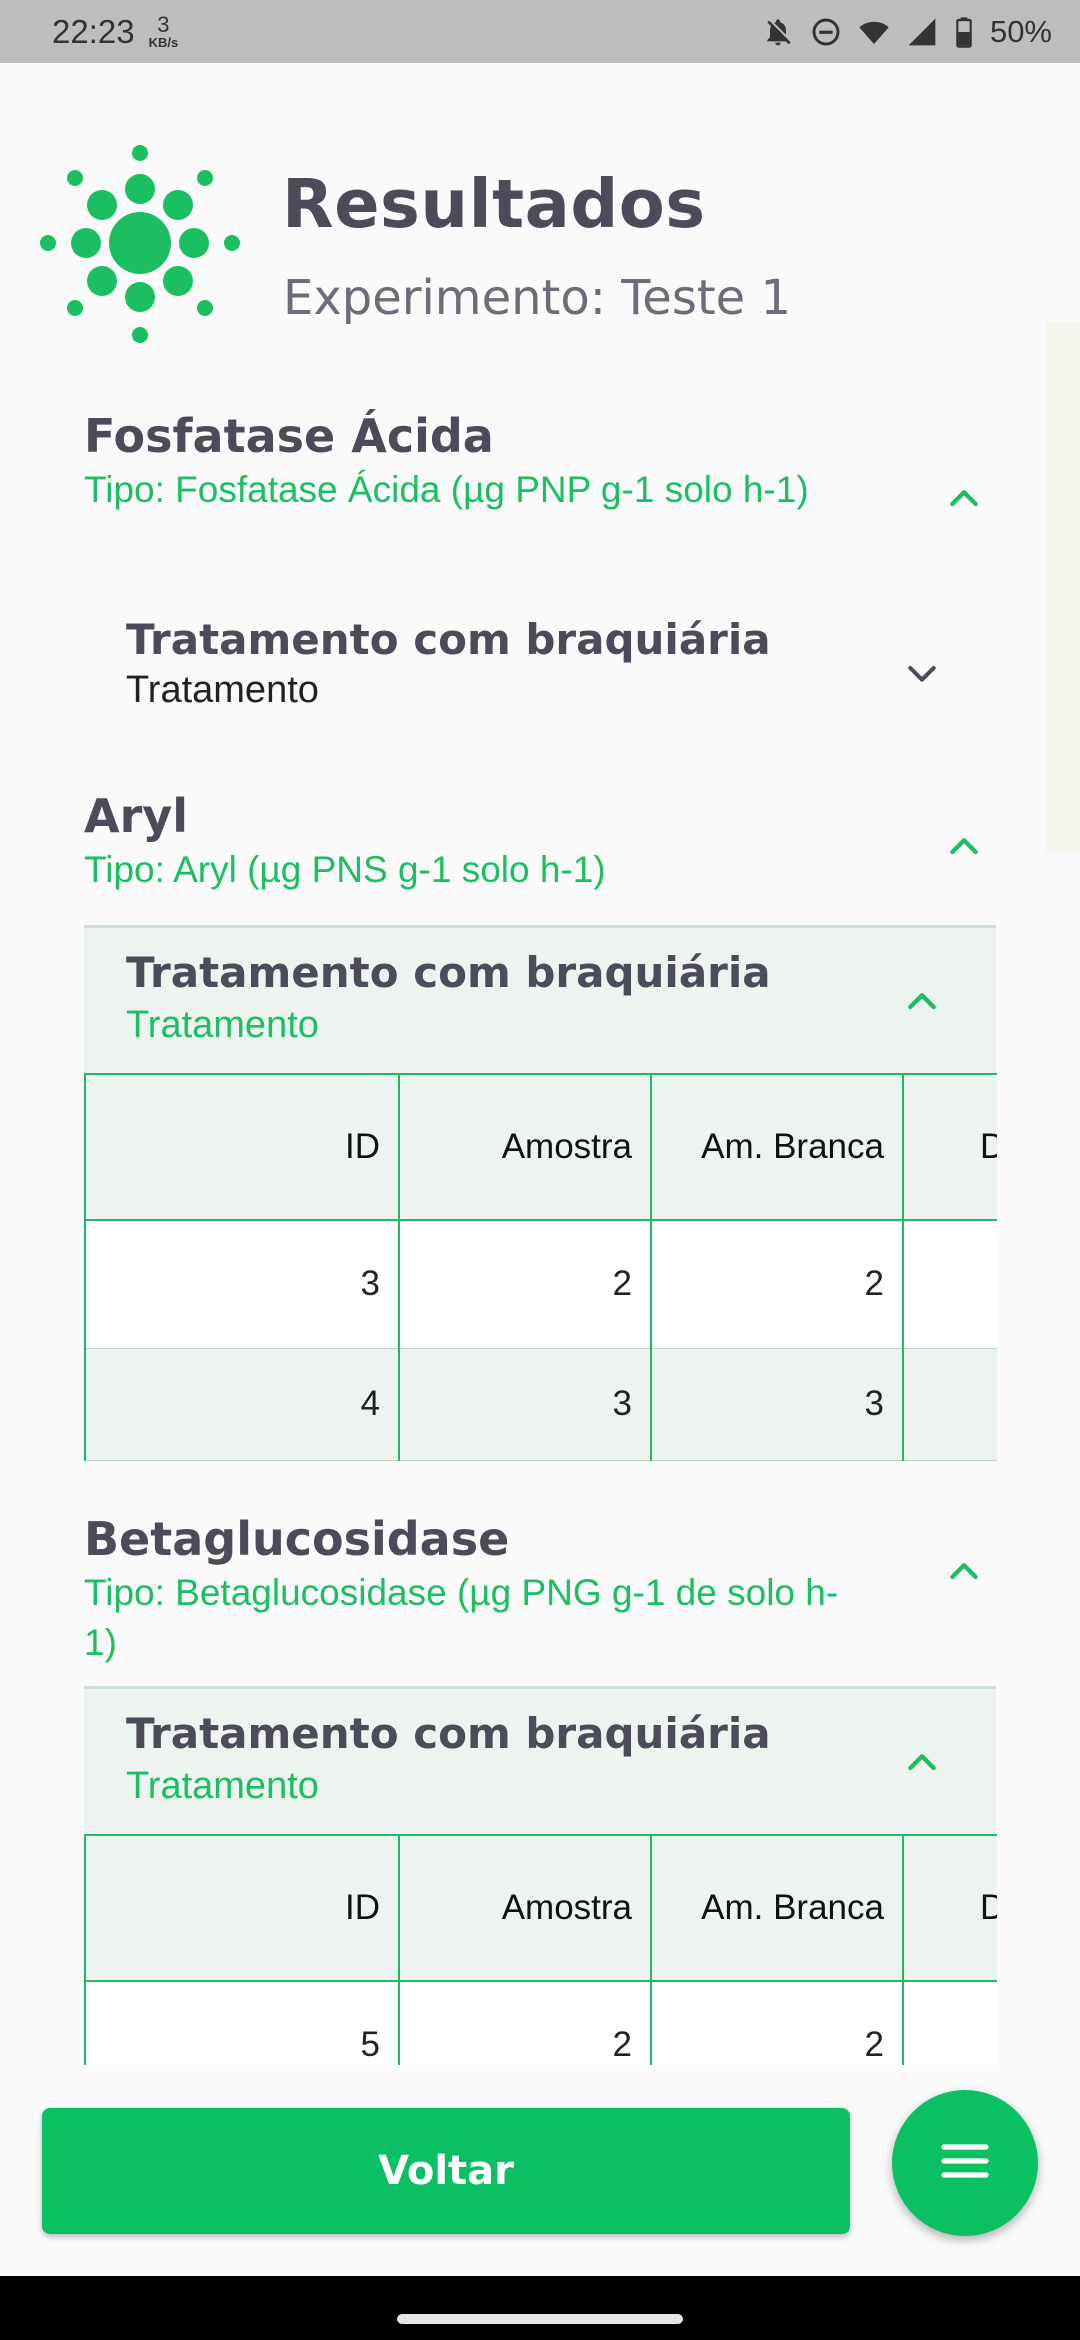  Describe the element at coordinates (964, 32) in the screenshot. I see `battery-icon` at that location.